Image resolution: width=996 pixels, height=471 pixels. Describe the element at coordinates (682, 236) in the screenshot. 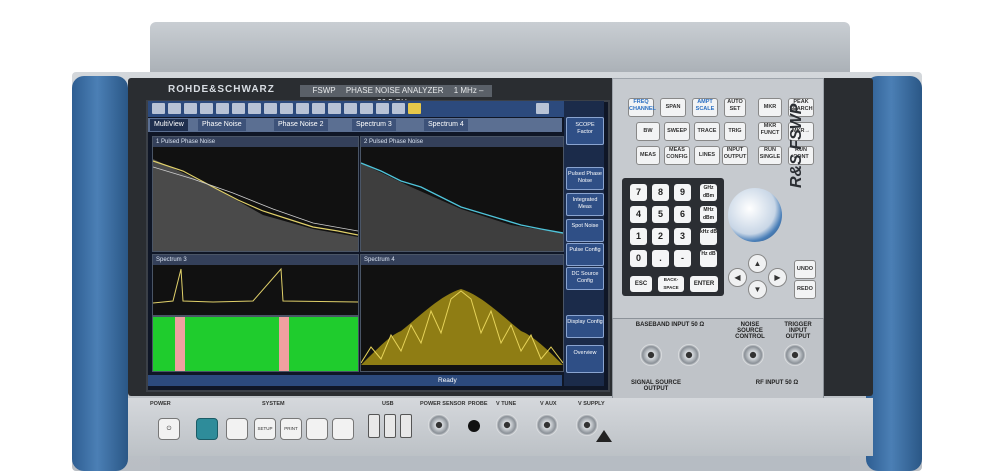

I see `key-3: 3` at that location.